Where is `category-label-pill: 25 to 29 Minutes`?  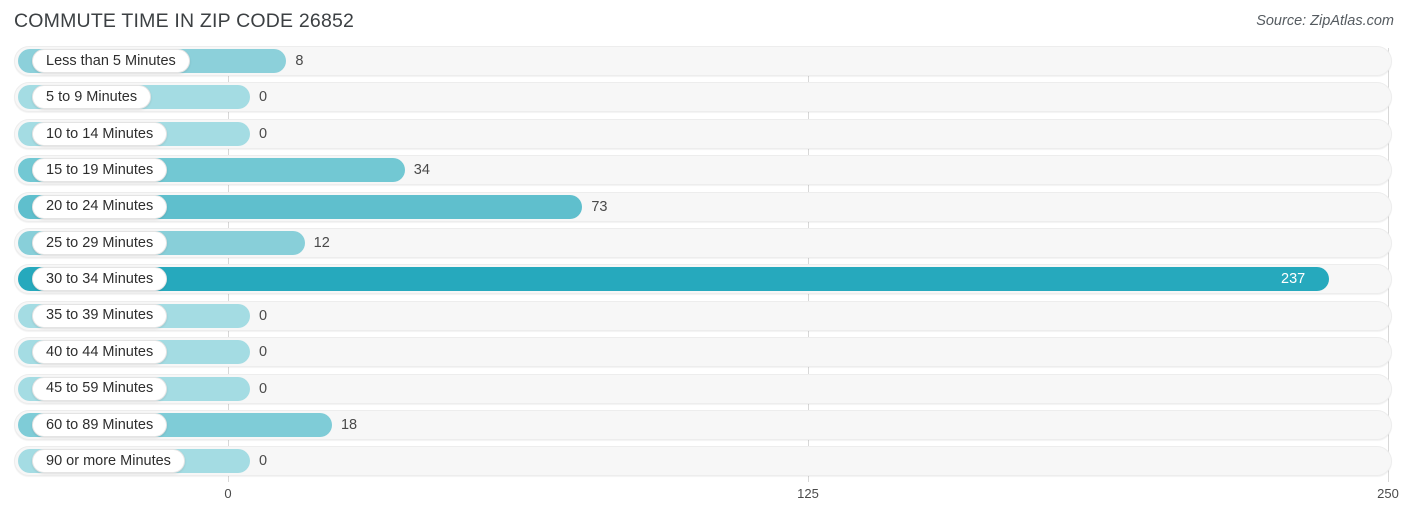 category-label-pill: 25 to 29 Minutes is located at coordinates (100, 242).